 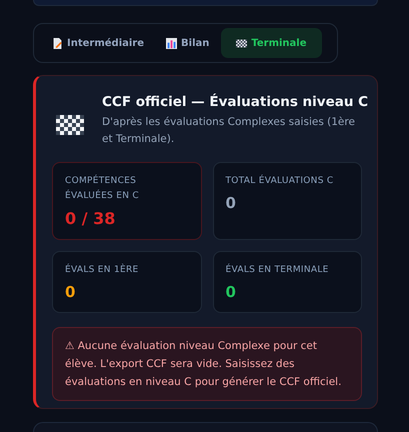 What do you see at coordinates (102, 188) in the screenshot?
I see `stat-label: COMPÉTENCES ÉVALUÉES EN C` at bounding box center [102, 188].